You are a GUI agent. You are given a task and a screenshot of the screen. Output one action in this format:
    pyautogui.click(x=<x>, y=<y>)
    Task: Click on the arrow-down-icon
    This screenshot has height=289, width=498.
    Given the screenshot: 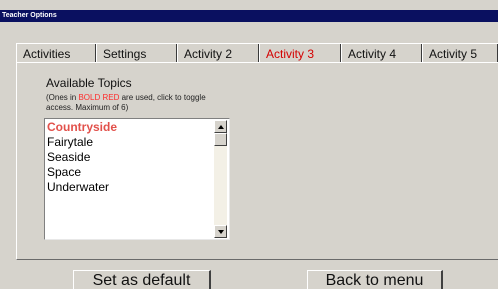 What is the action you would take?
    pyautogui.click(x=221, y=232)
    